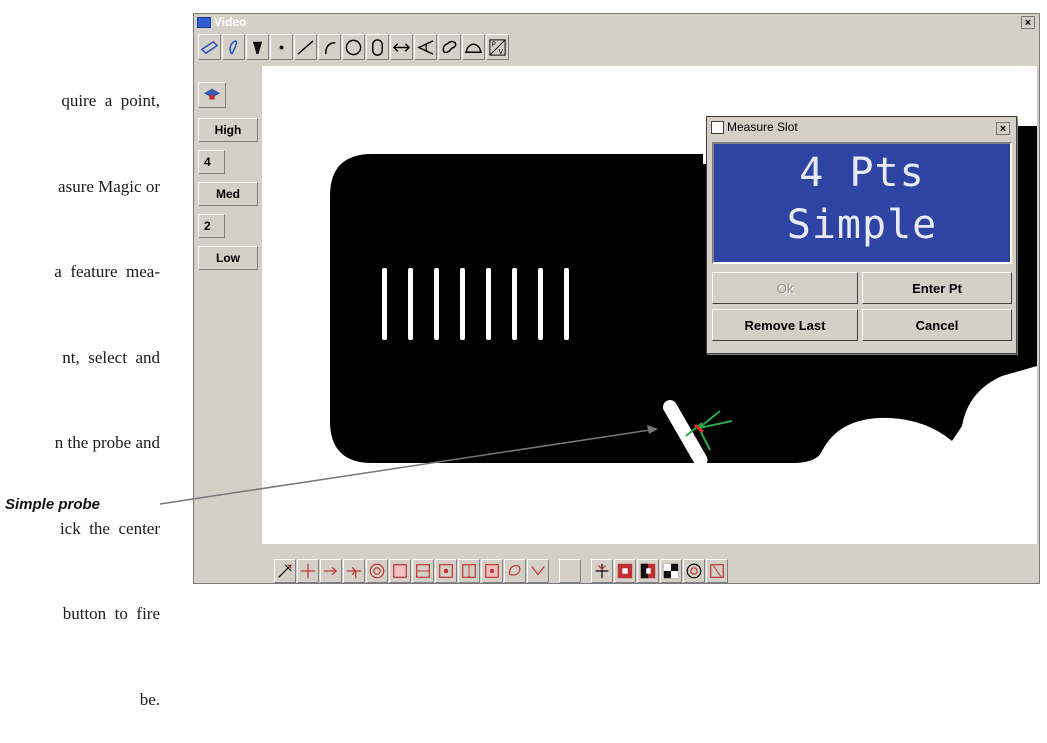 The image size is (1047, 743). Describe the element at coordinates (107, 271) in the screenshot. I see `manual-text-line: a feature mea-` at that location.